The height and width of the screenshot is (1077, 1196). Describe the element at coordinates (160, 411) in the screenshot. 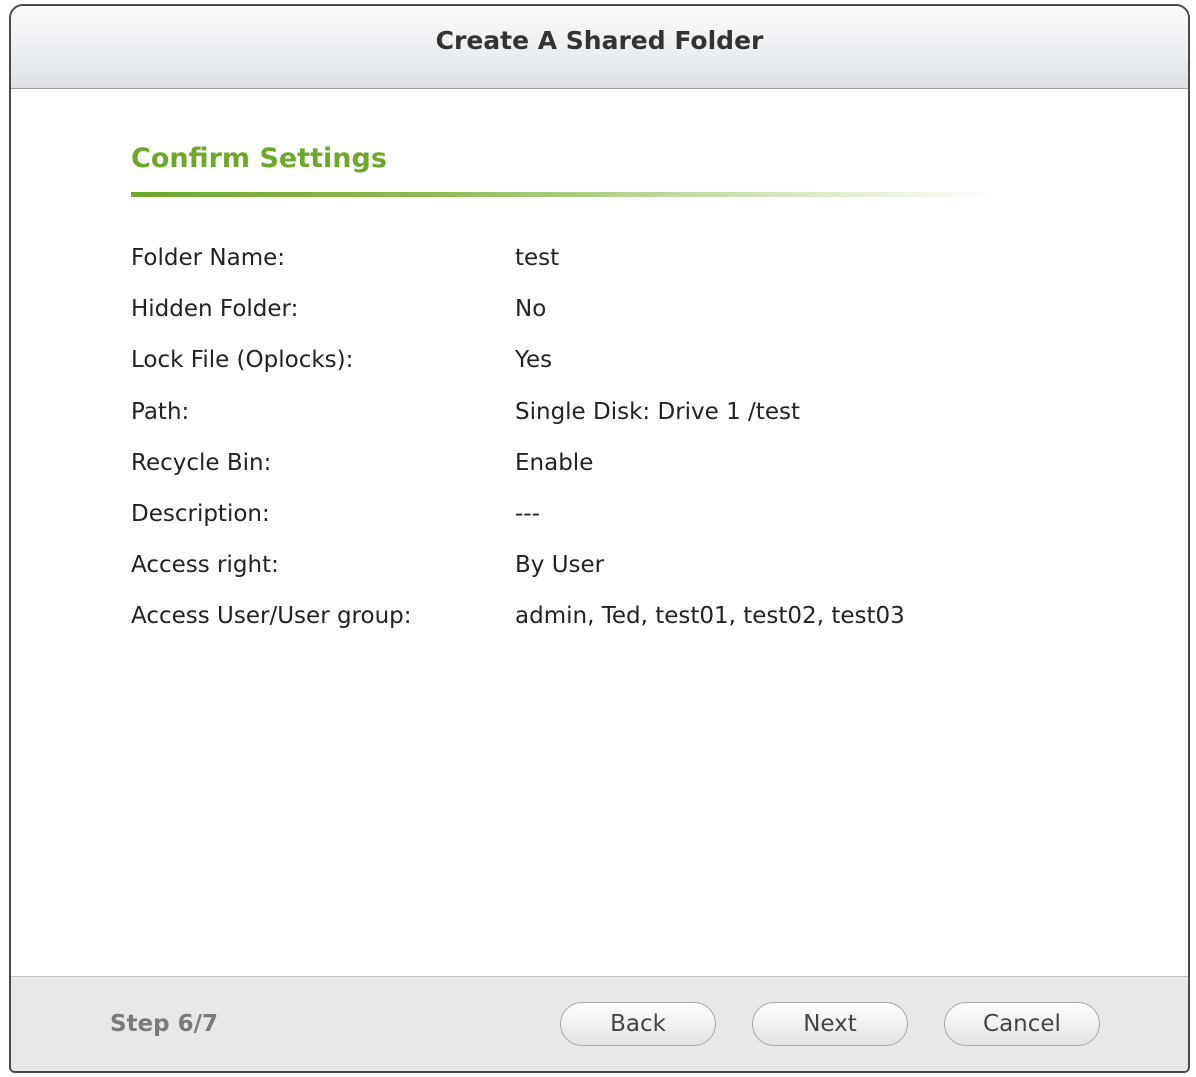

I see `setting-label: Path:` at that location.